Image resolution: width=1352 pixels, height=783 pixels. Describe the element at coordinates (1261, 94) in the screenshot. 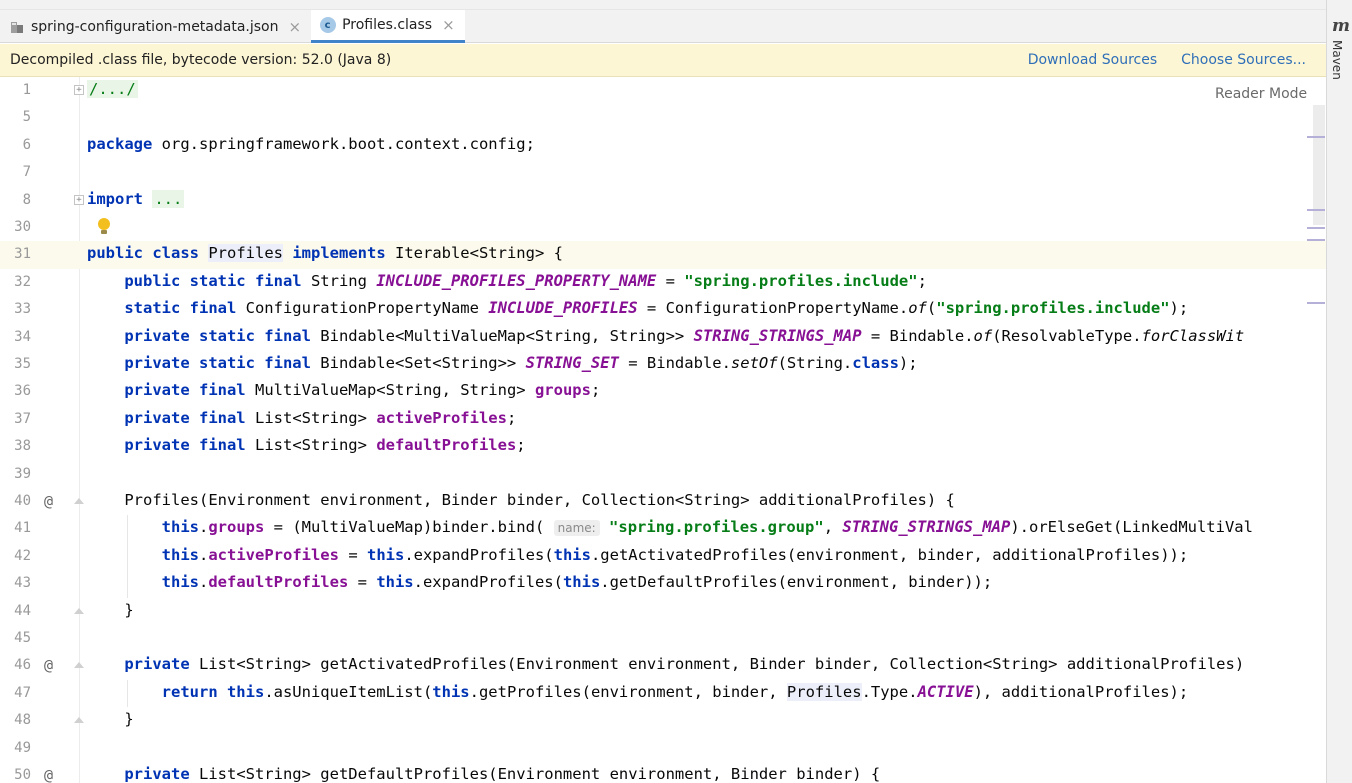

I see `reader-mode-button: Reader Mode` at that location.